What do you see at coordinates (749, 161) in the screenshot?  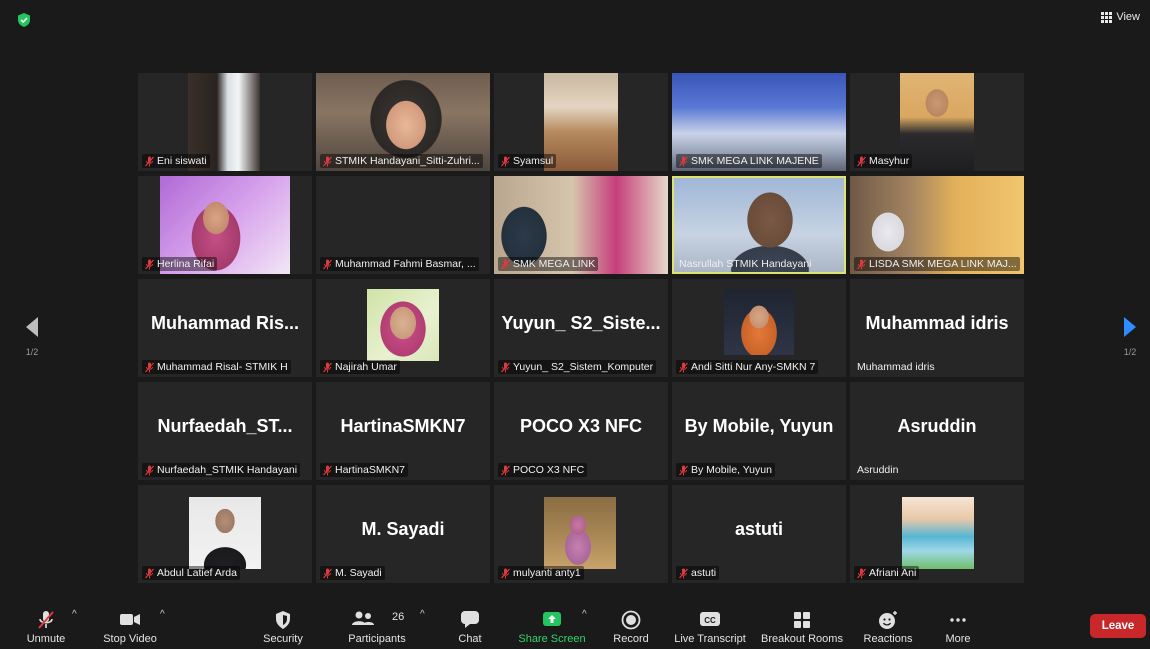 I see `participant-name: SMK MEGA LINK MAJENE` at bounding box center [749, 161].